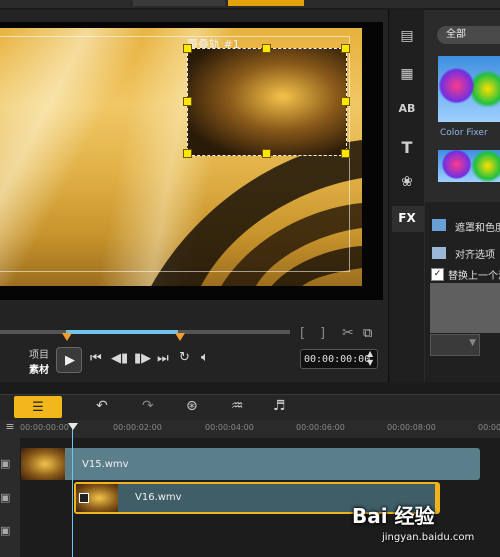 The height and width of the screenshot is (557, 500). What do you see at coordinates (279, 406) in the screenshot?
I see `auto-music-icon: ♬` at bounding box center [279, 406].